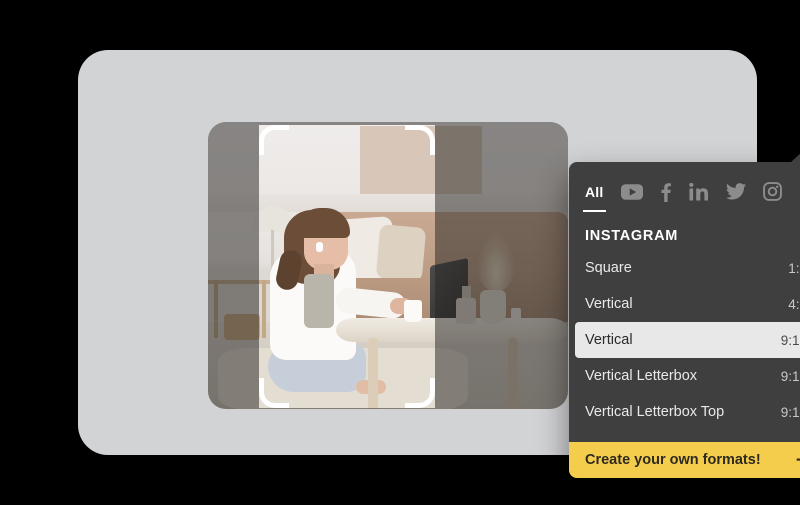  I want to click on tab-facebook, so click(666, 192).